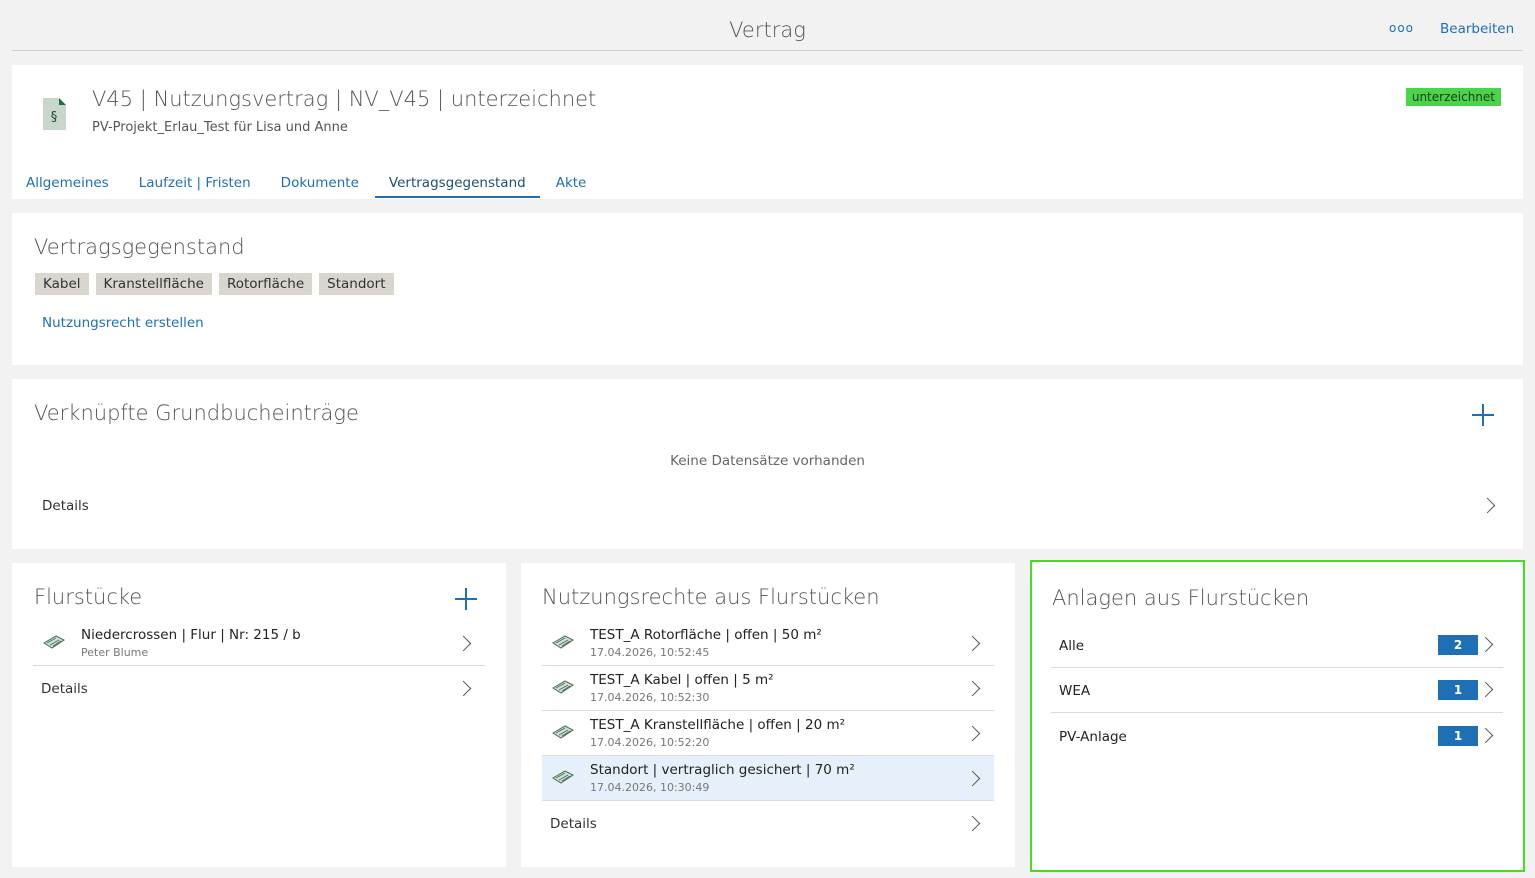  What do you see at coordinates (1277, 736) in the screenshot?
I see `list-item-pv-anlage: PV-Anlage 1` at bounding box center [1277, 736].